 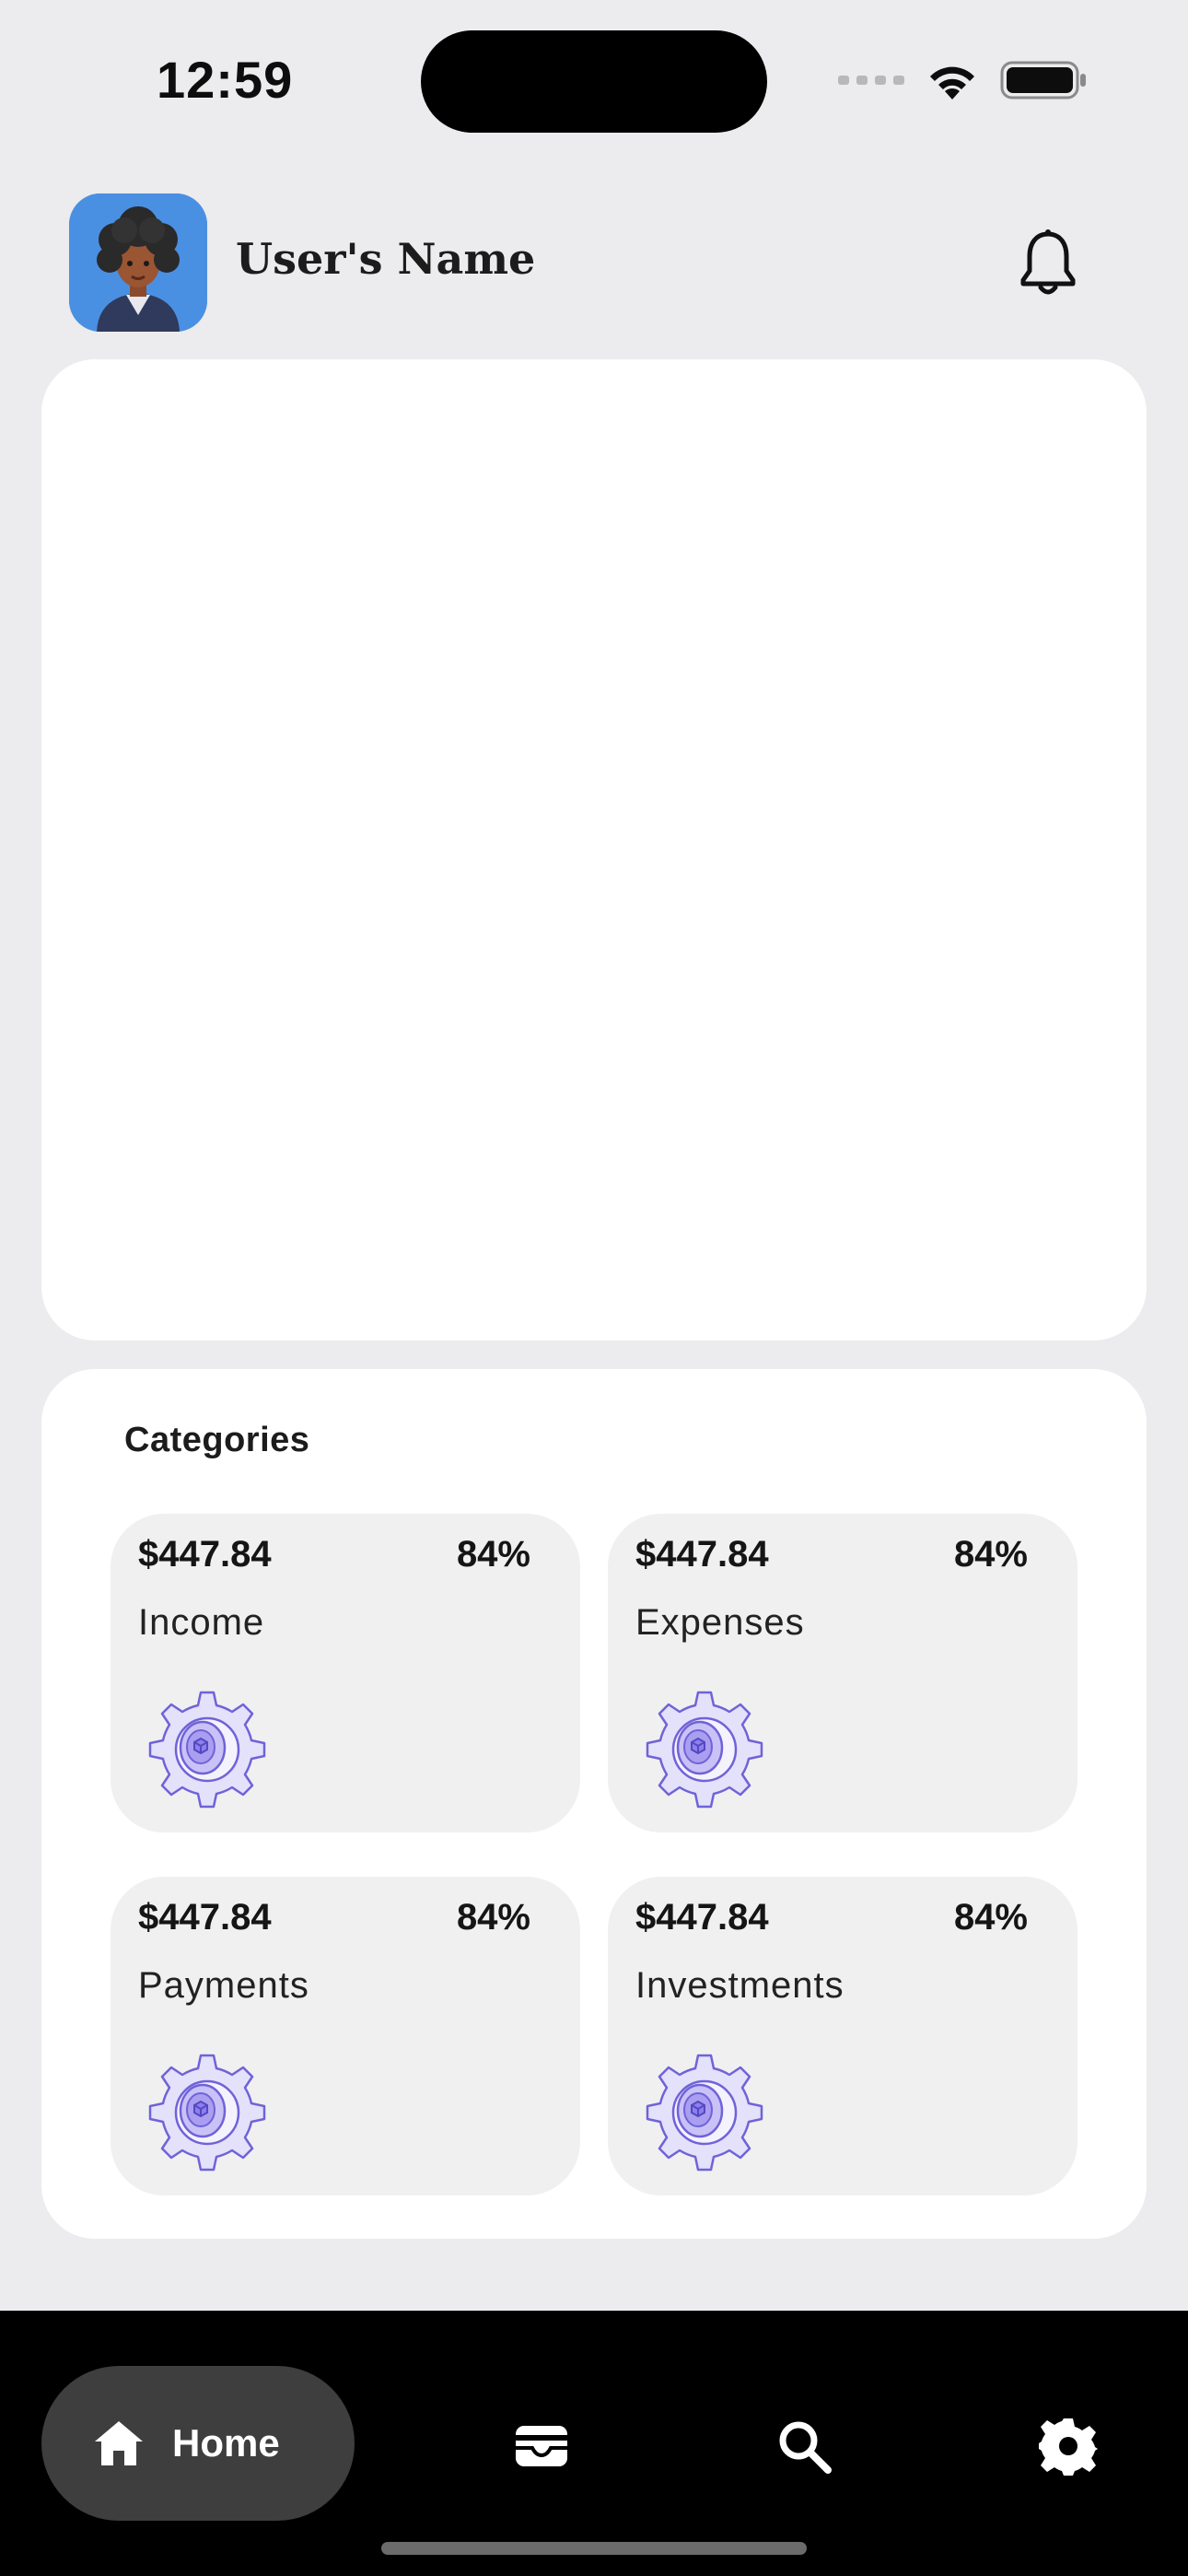 I want to click on category-tile-expenses: $447.84 84% Expenses, so click(x=842, y=1673).